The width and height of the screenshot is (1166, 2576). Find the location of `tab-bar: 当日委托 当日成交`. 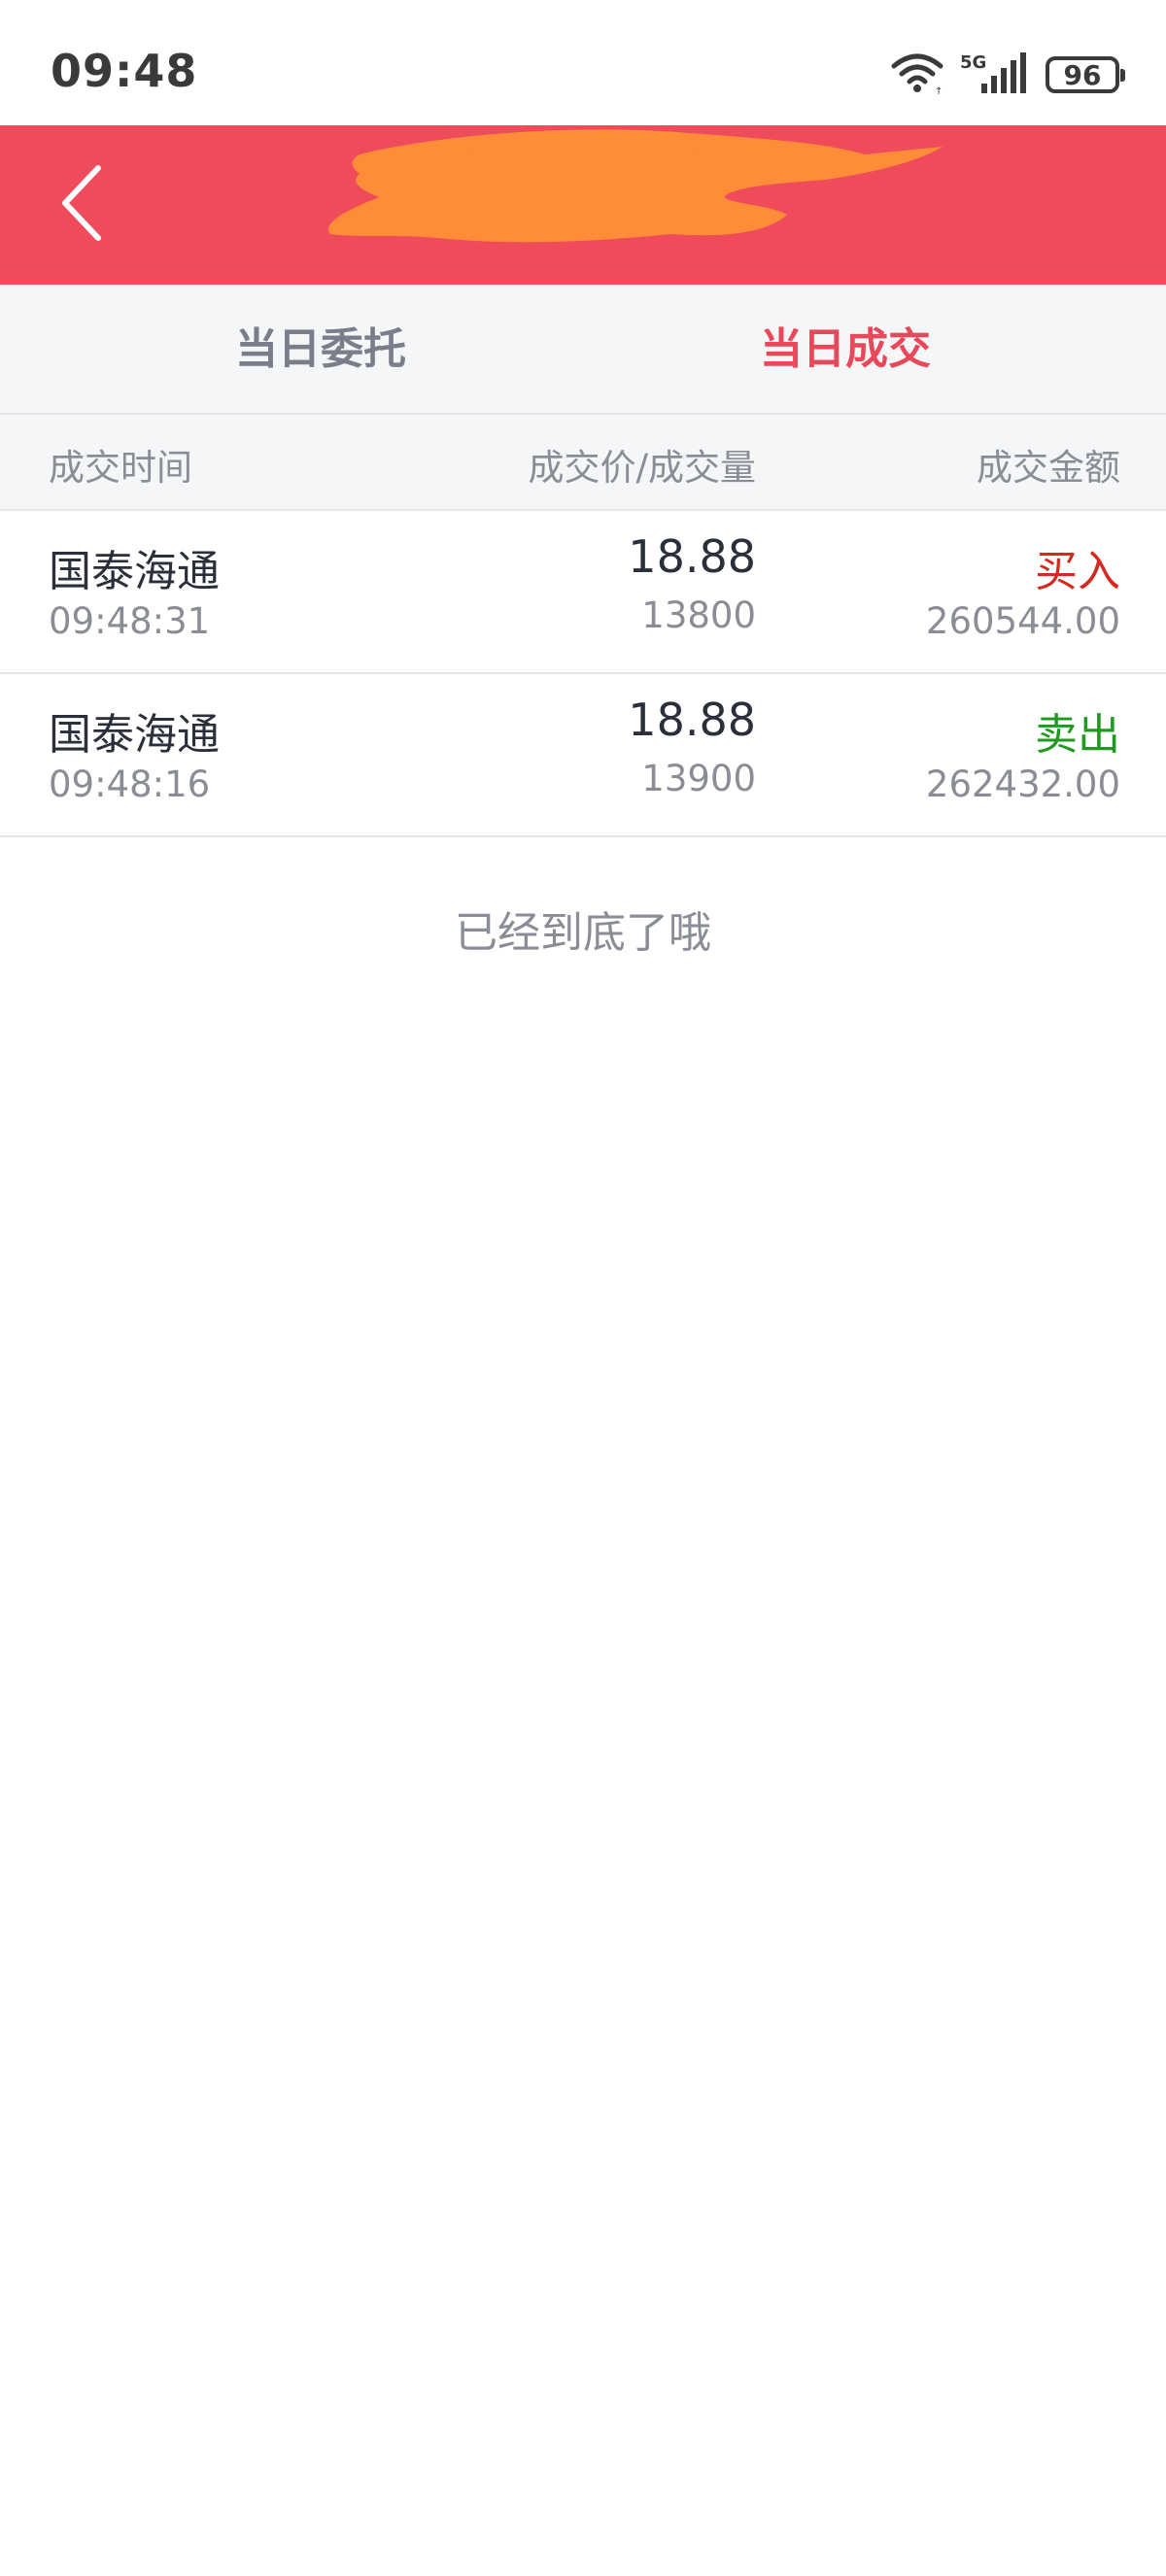

tab-bar: 当日委托 当日成交 is located at coordinates (583, 355).